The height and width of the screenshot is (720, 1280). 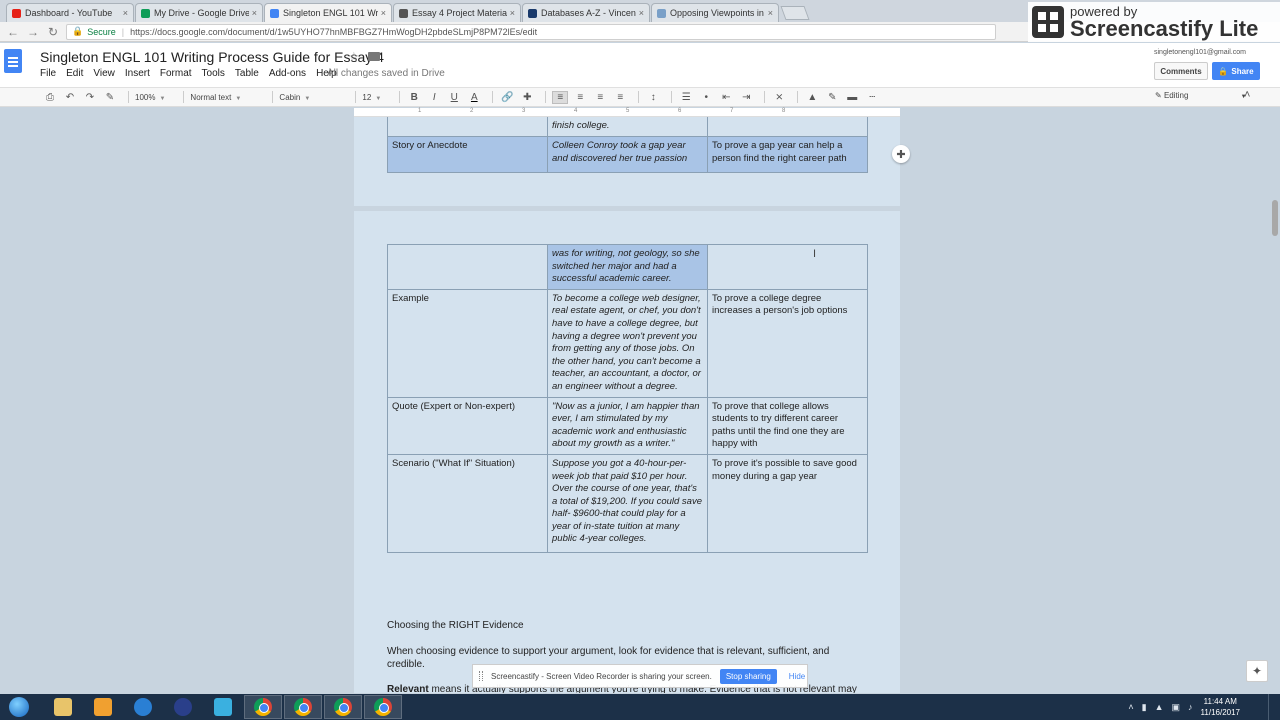 I want to click on redo-icon: ↷, so click(x=90, y=97).